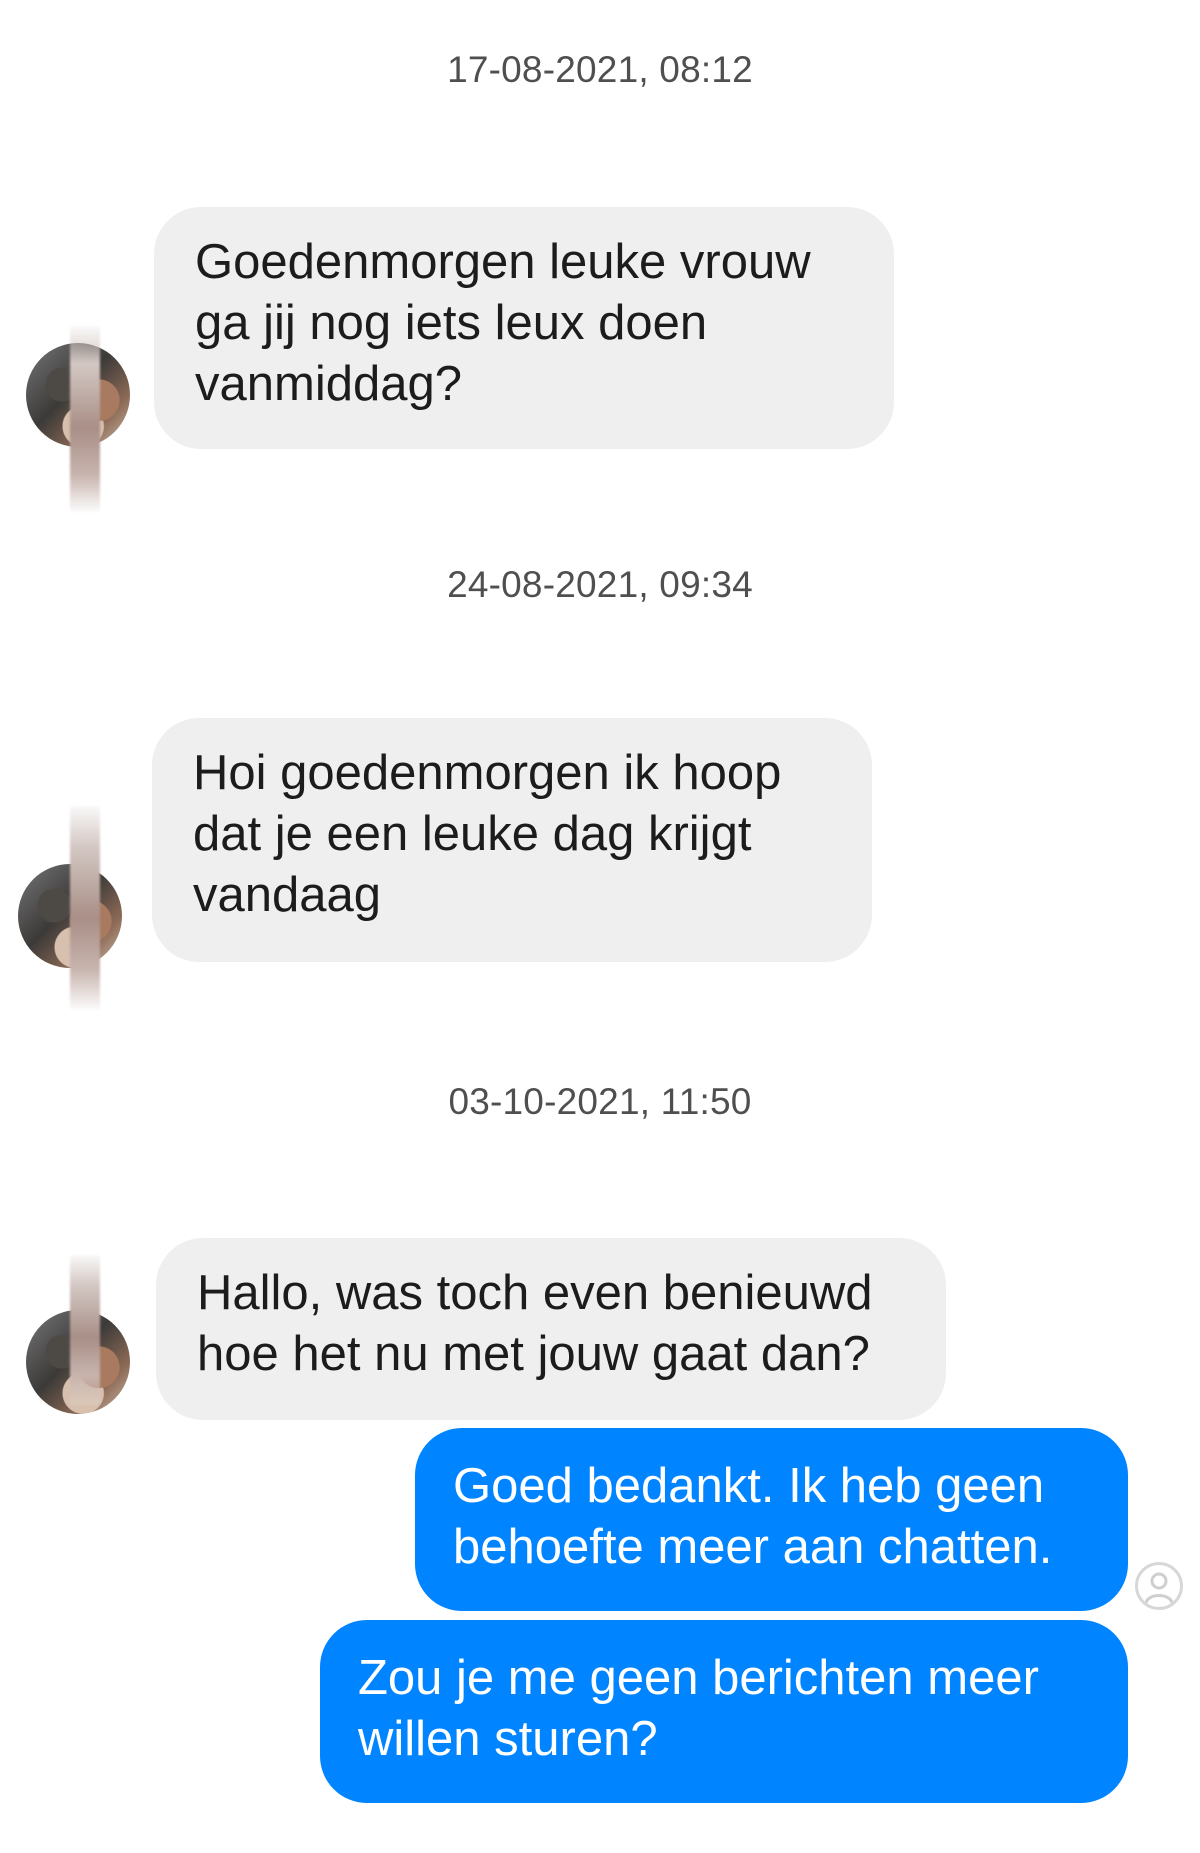 This screenshot has height=1853, width=1200. Describe the element at coordinates (328, 384) in the screenshot. I see `message-line: vanmiddag?` at that location.